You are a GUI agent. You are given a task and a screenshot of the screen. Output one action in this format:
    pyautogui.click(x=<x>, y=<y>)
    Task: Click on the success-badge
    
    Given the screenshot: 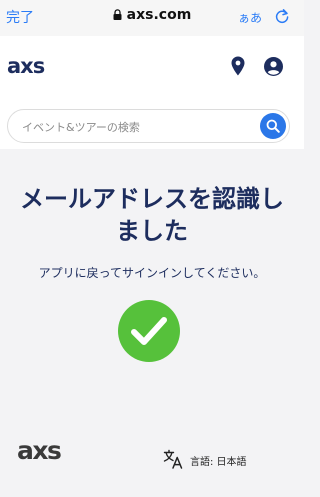 What is the action you would take?
    pyautogui.click(x=149, y=331)
    